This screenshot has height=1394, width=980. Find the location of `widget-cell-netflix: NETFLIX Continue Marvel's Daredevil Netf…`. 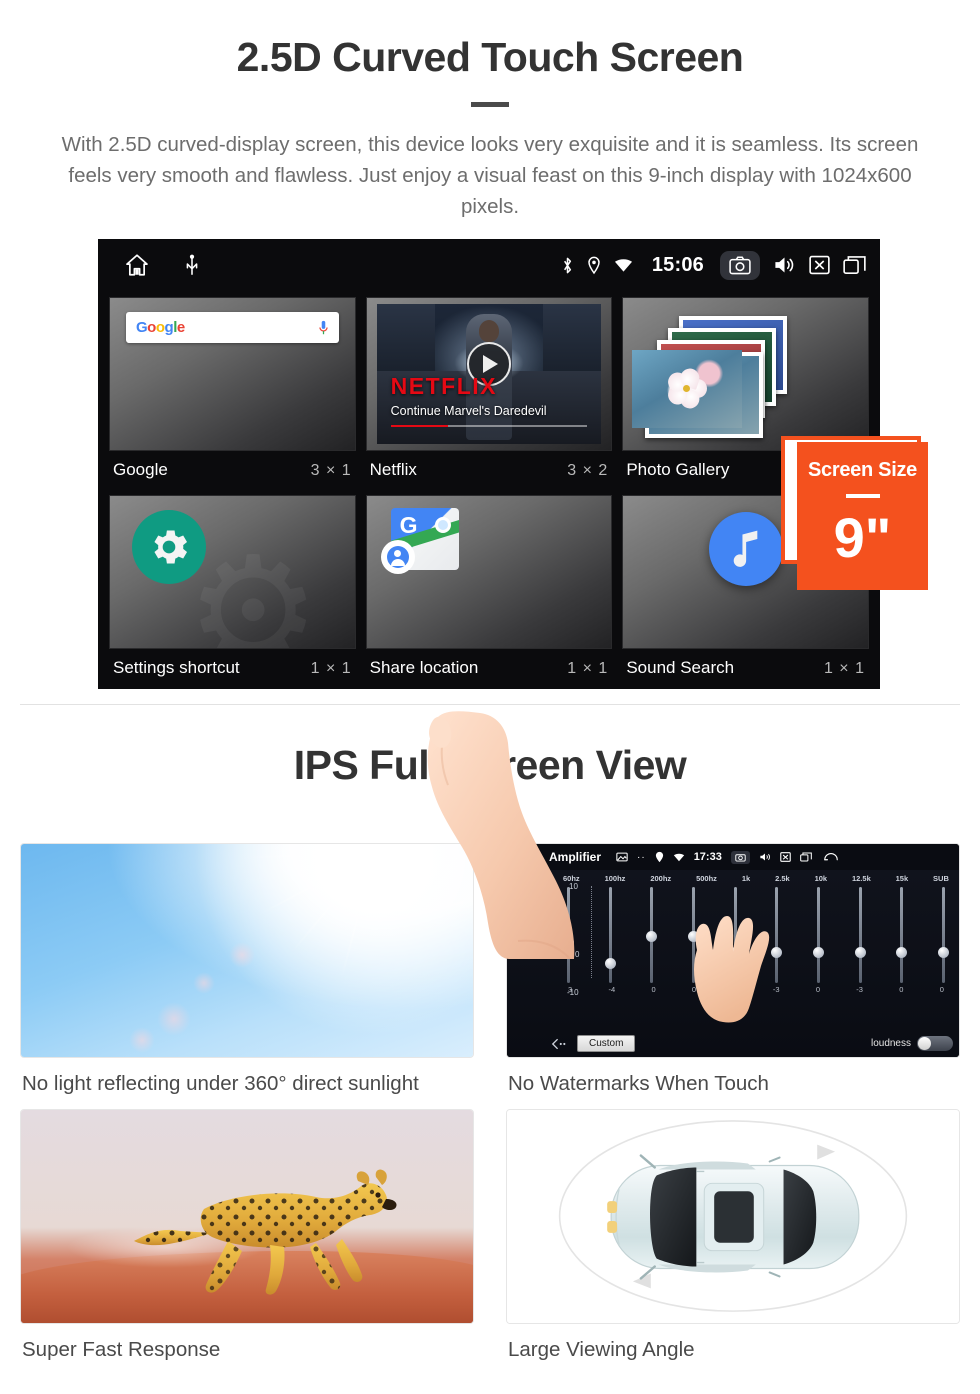

widget-cell-netflix: NETFLIX Continue Marvel's Daredevil Netf… is located at coordinates (489, 390).